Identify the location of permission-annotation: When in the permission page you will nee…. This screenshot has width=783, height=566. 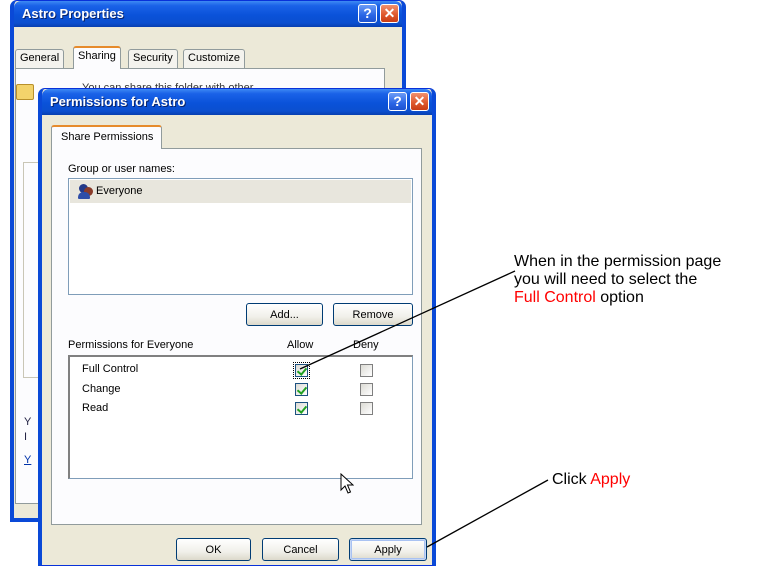
(617, 280).